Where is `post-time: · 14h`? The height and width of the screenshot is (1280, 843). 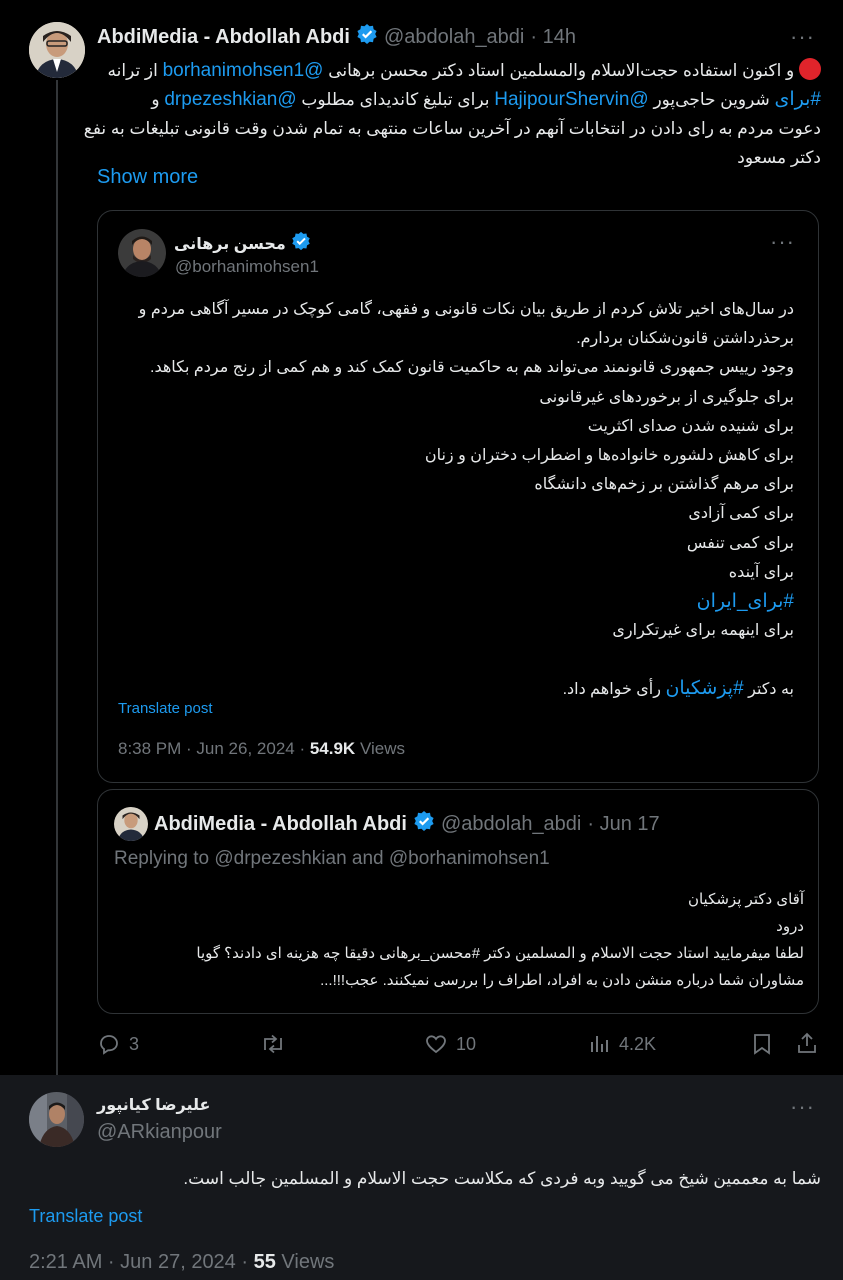
post-time: · 14h is located at coordinates (553, 37).